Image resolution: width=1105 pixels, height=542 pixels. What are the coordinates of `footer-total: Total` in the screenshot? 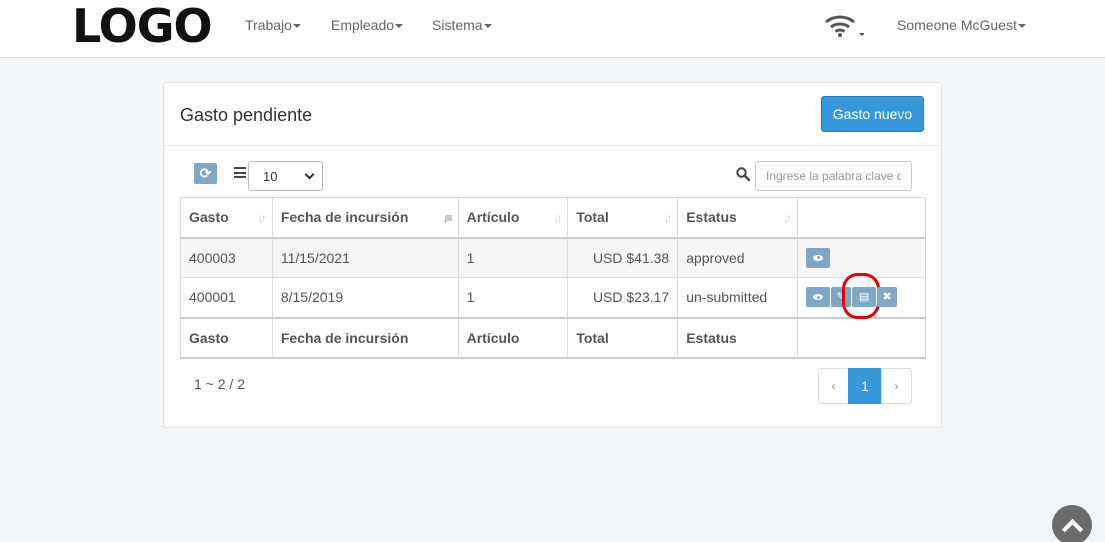 It's located at (623, 337).